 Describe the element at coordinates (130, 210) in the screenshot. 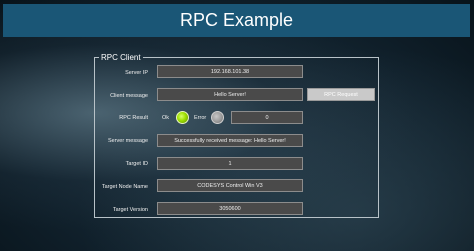

I see `target-version-label: Target Version` at that location.